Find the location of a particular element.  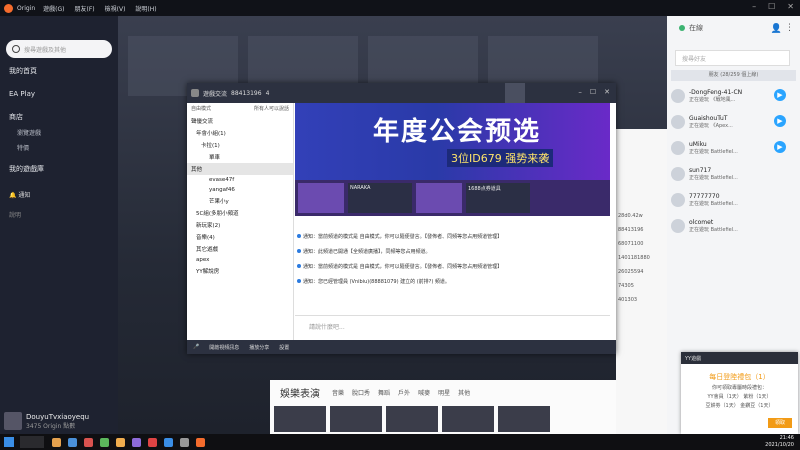

channel-tree-row: 芒果小y is located at coordinates (240, 201).